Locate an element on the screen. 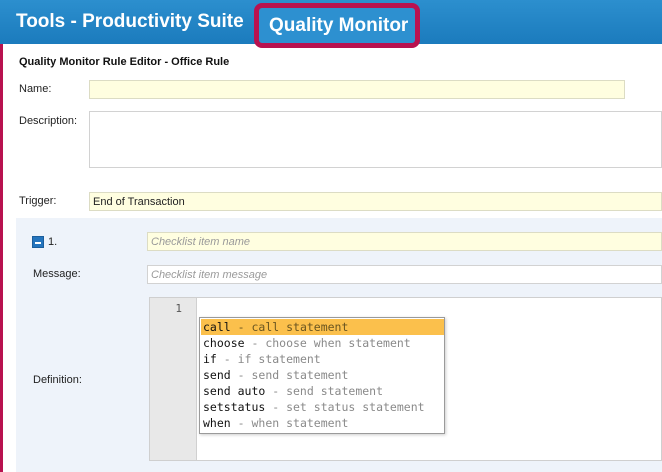 The image size is (662, 472). autocomplete-item-send-auto: send auto - send statement is located at coordinates (322, 391).